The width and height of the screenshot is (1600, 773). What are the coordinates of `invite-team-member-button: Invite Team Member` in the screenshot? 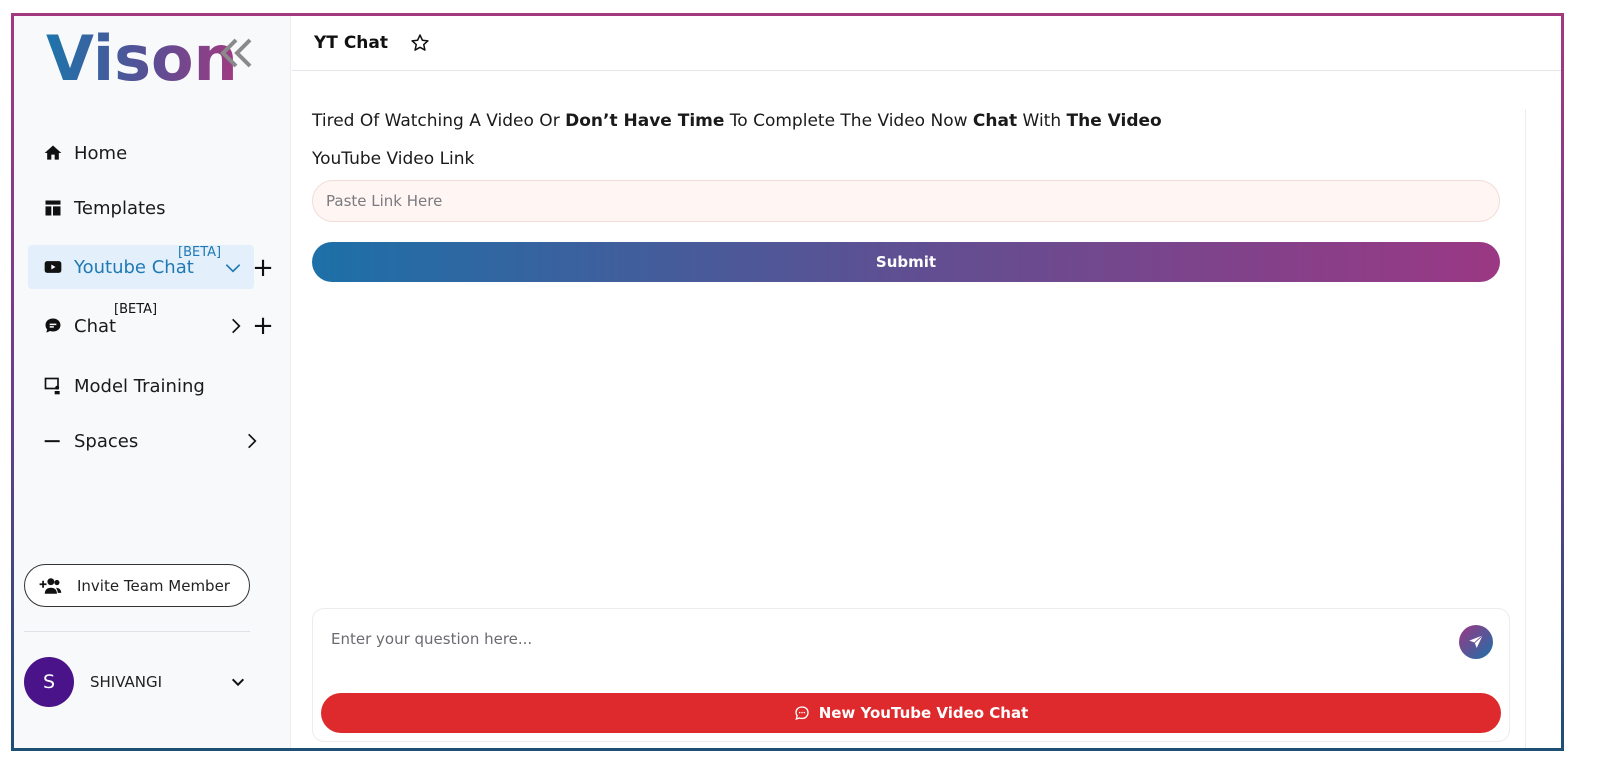 It's located at (137, 585).